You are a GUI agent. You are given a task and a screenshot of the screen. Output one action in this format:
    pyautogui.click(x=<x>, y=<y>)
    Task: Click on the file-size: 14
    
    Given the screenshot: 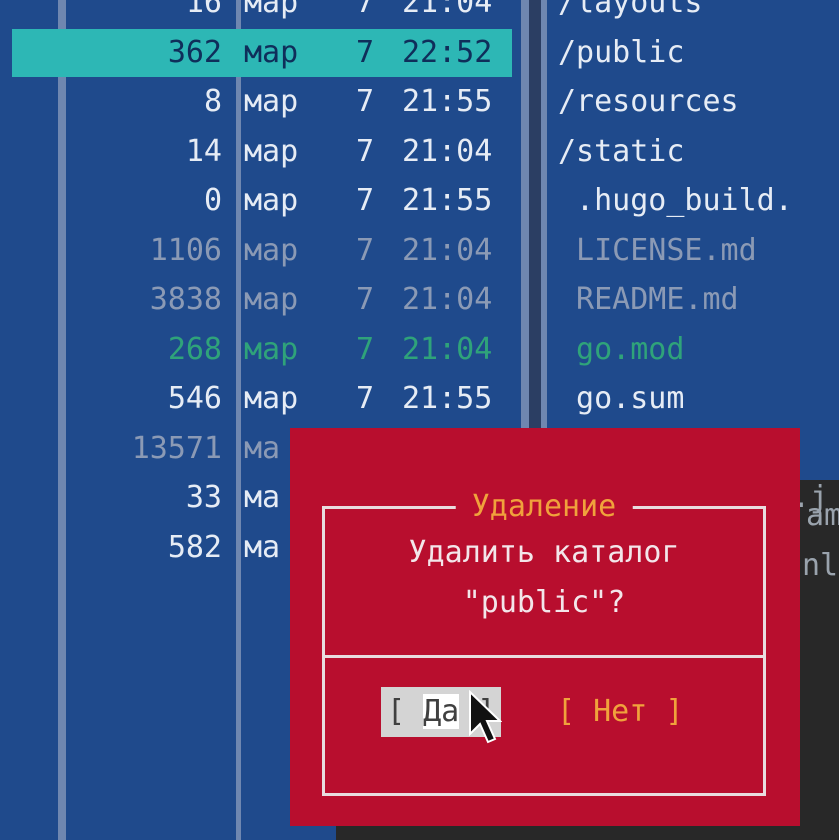 What is the action you would take?
    pyautogui.click(x=203, y=151)
    